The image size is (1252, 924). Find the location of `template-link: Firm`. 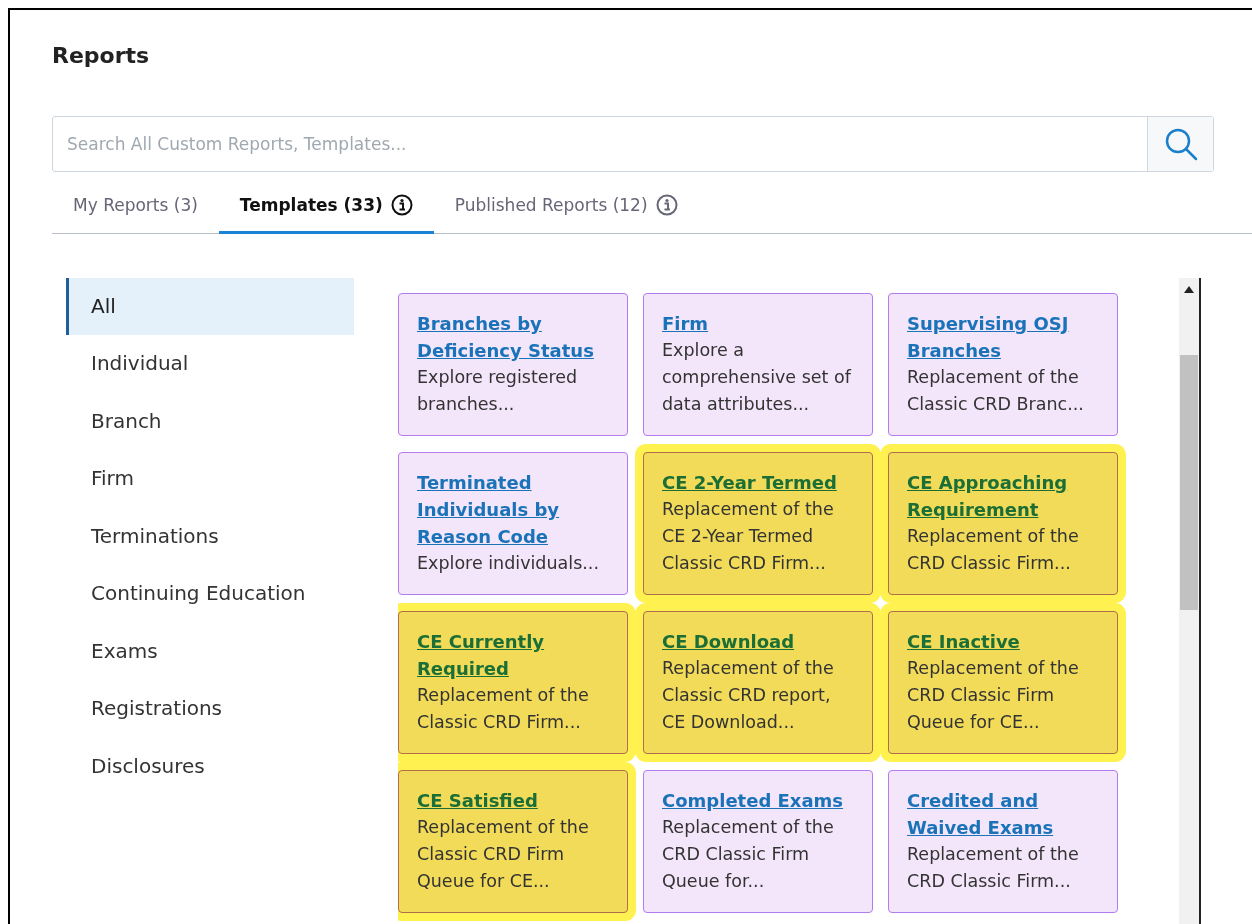

template-link: Firm is located at coordinates (759, 323).